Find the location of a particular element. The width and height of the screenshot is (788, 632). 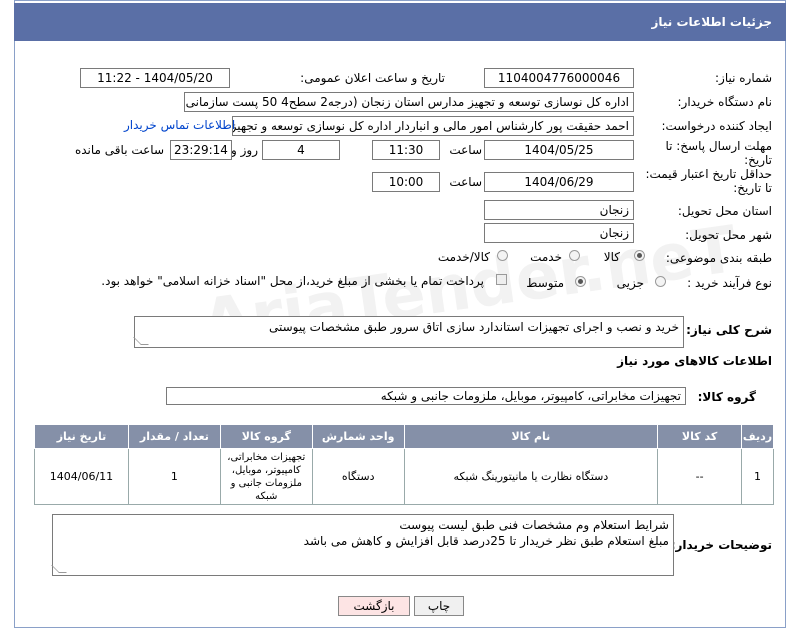

validity-time-field: 10:00 is located at coordinates (406, 182).